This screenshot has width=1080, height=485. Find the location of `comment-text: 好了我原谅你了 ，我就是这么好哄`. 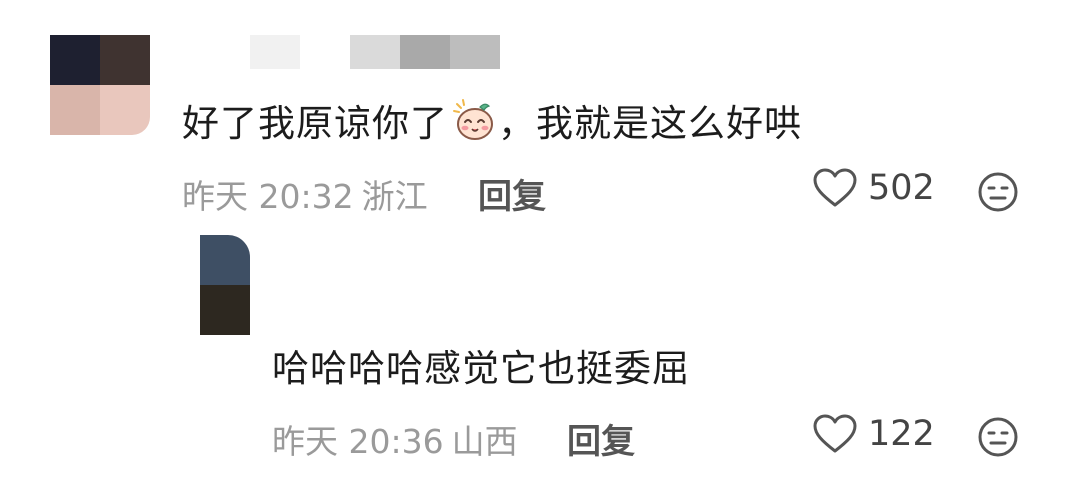

comment-text: 好了我原谅你了 ，我就是这么好哄 is located at coordinates (492, 120).